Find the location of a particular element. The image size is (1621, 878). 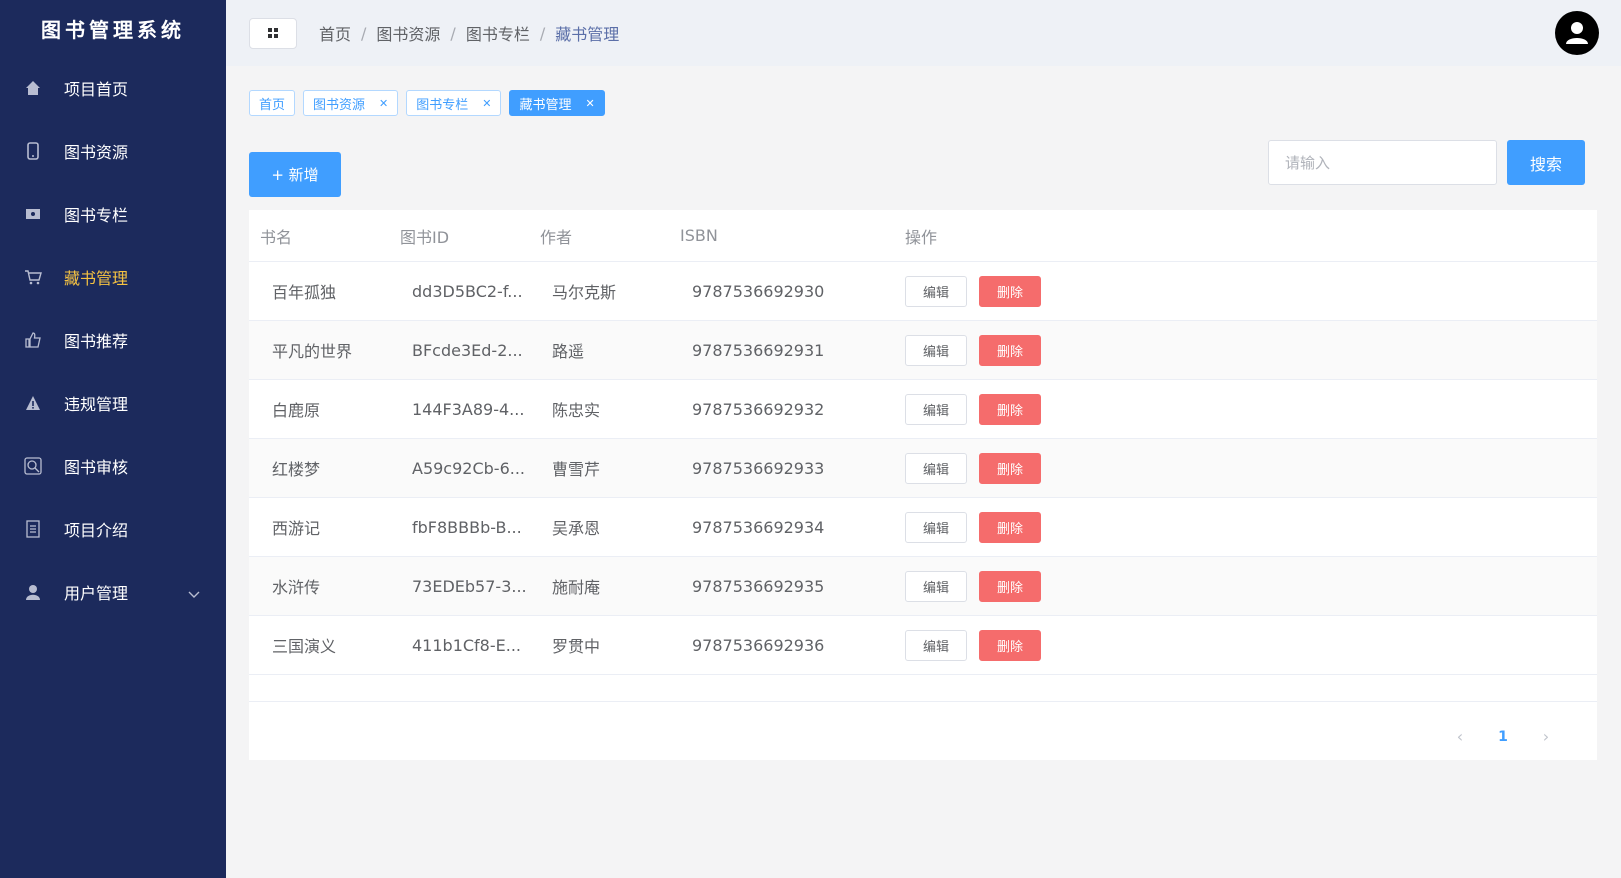

chevron-down-icon is located at coordinates (194, 593).